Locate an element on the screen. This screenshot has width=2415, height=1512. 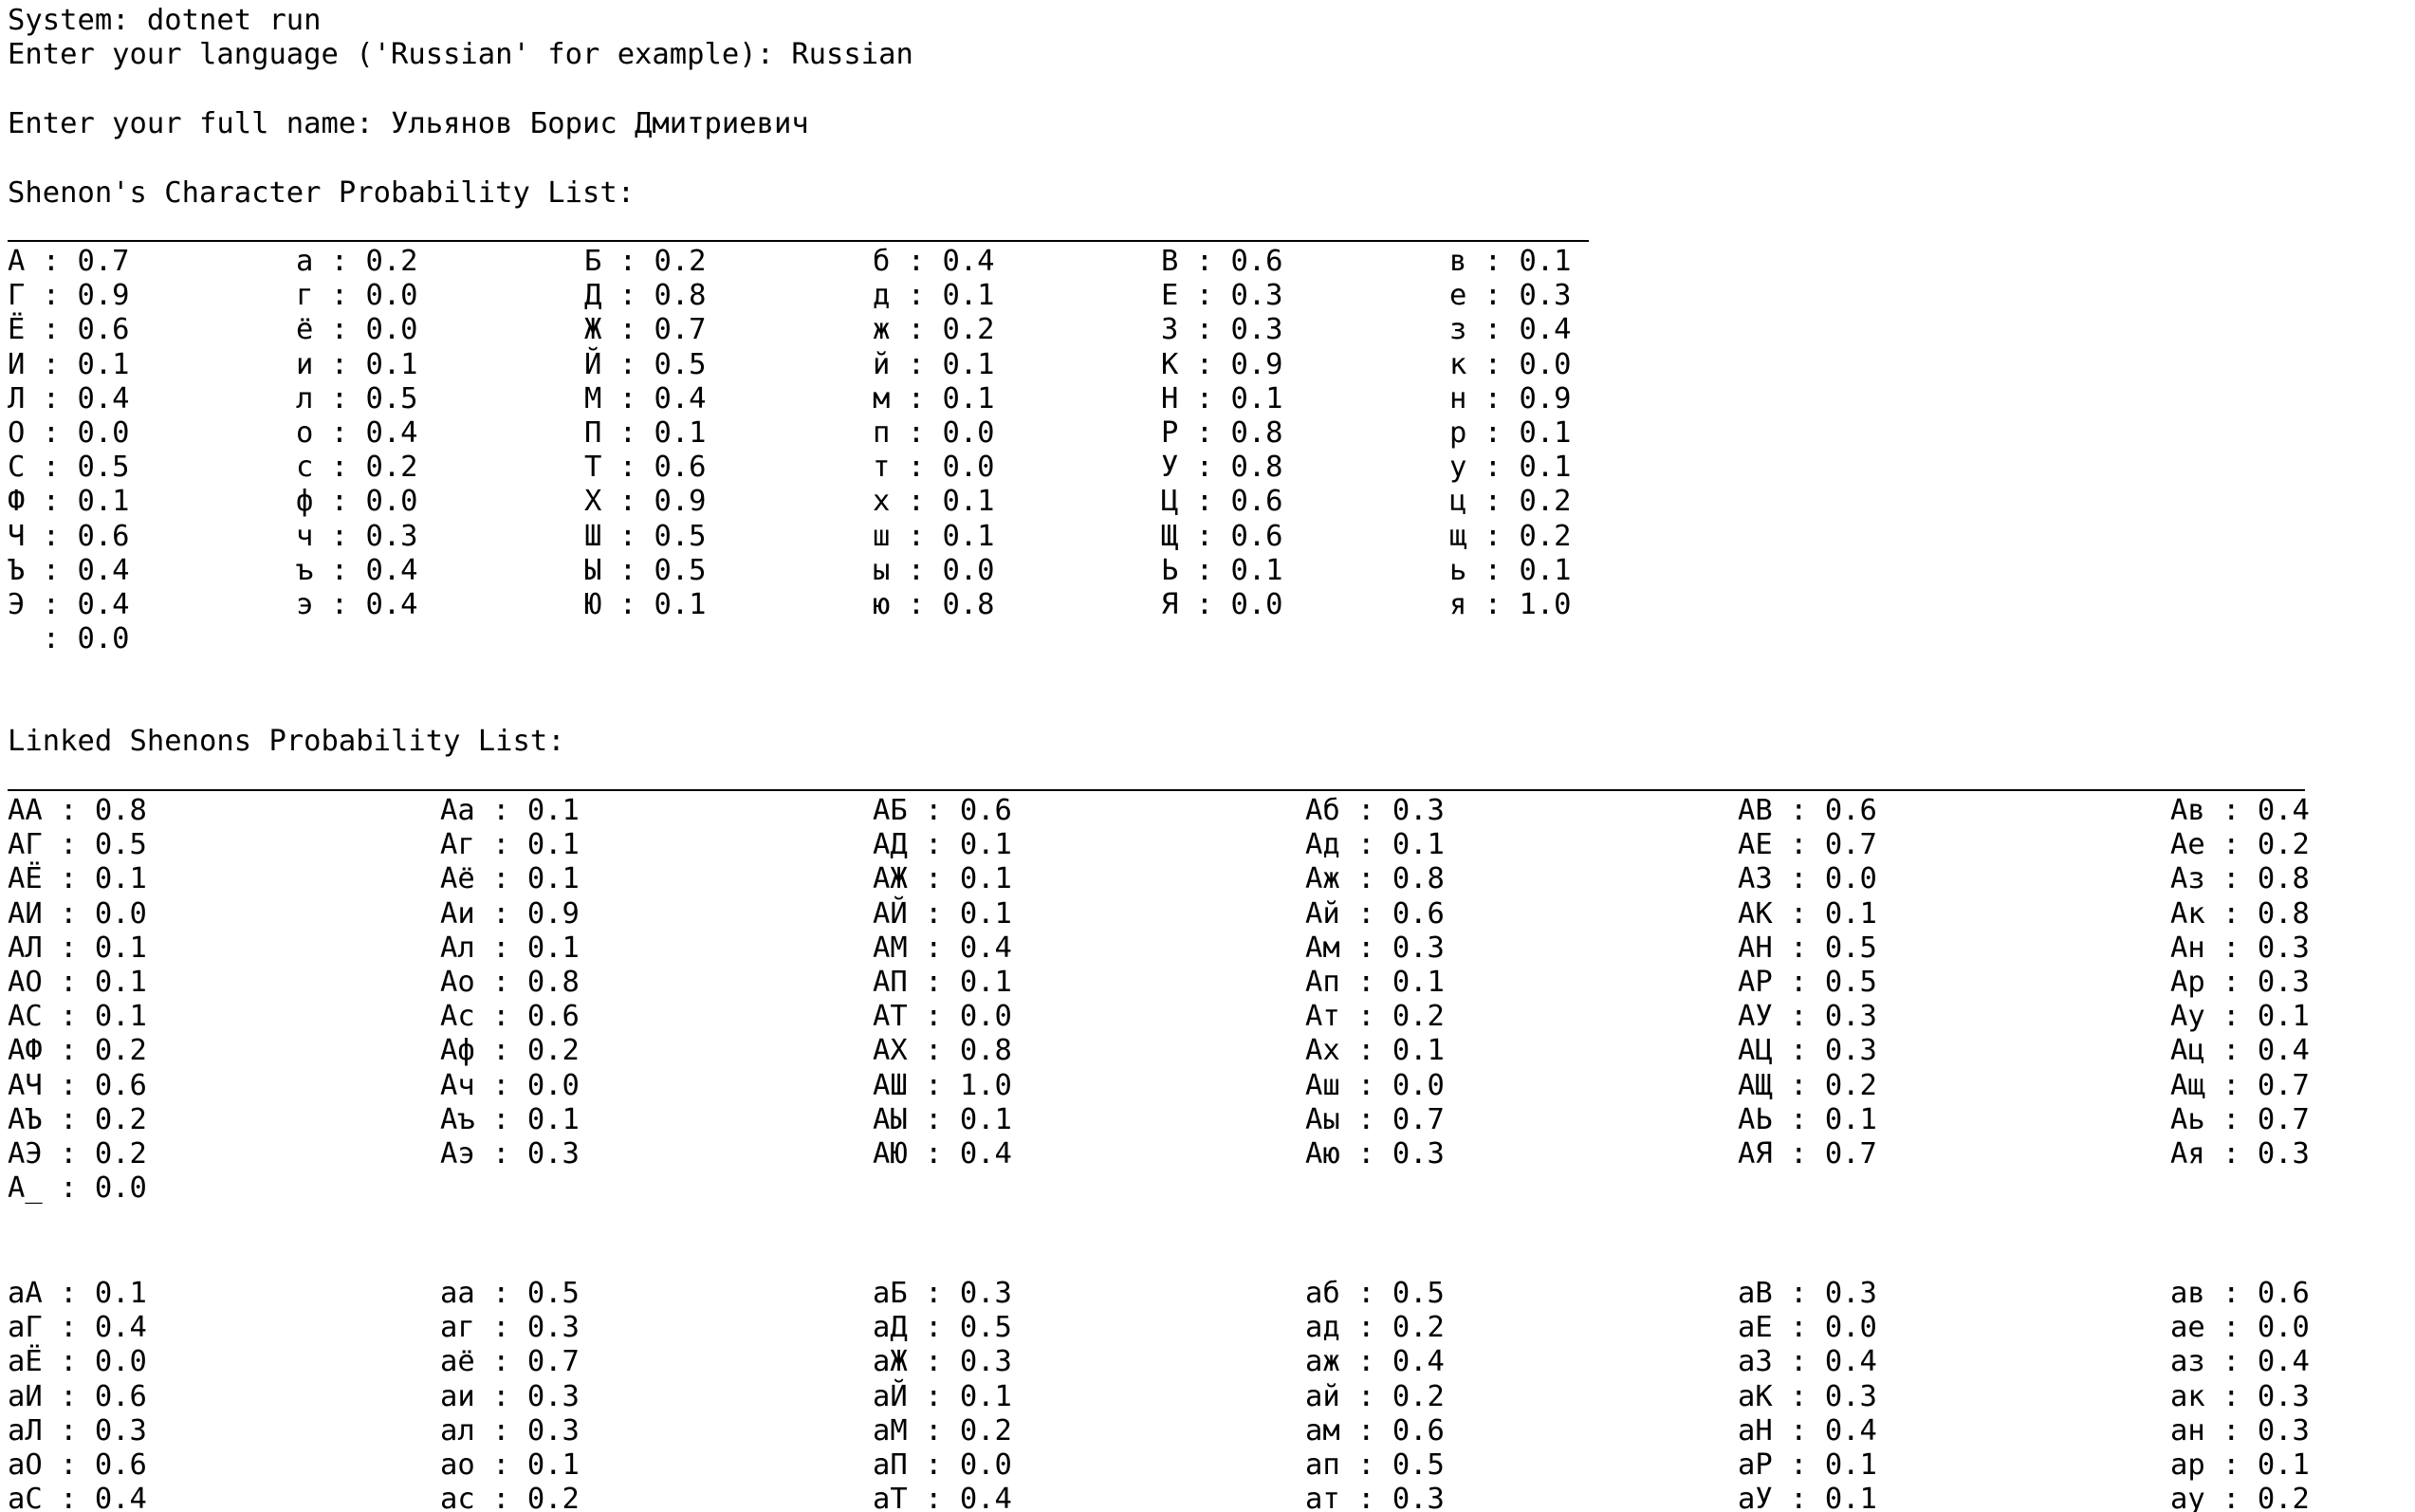
bigram-probability-cell: ан : 0.3 is located at coordinates (2240, 1430).